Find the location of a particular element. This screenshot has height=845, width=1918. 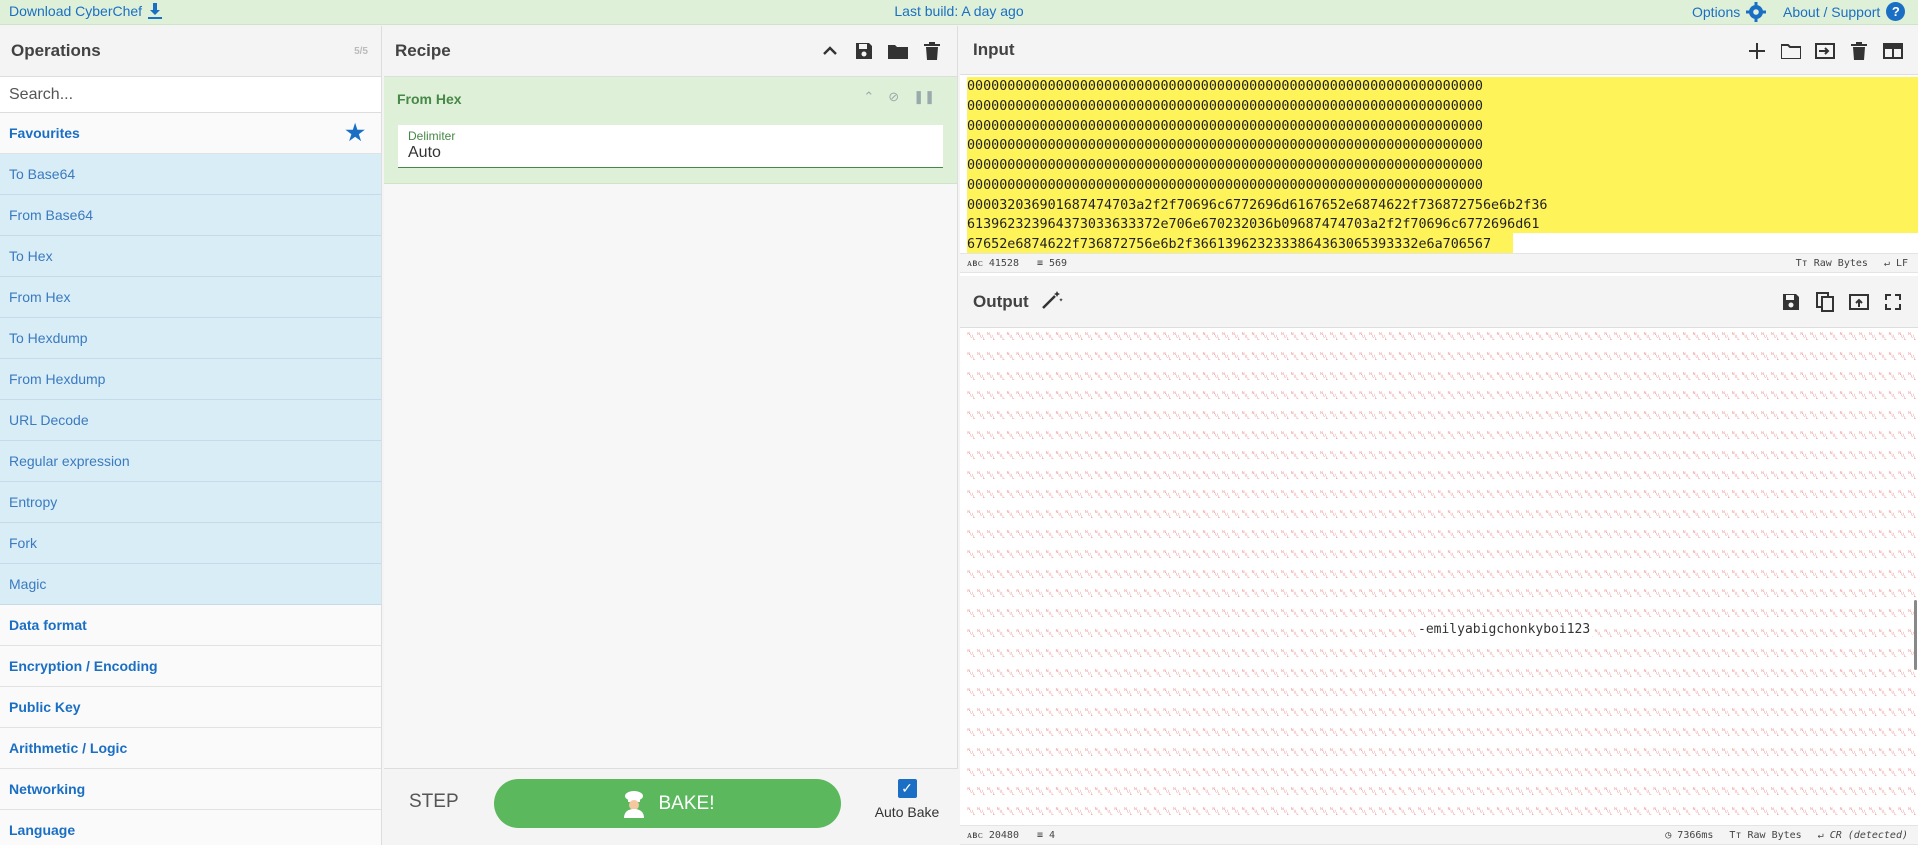

auto-bake-checkbox: ✓ is located at coordinates (907, 788).